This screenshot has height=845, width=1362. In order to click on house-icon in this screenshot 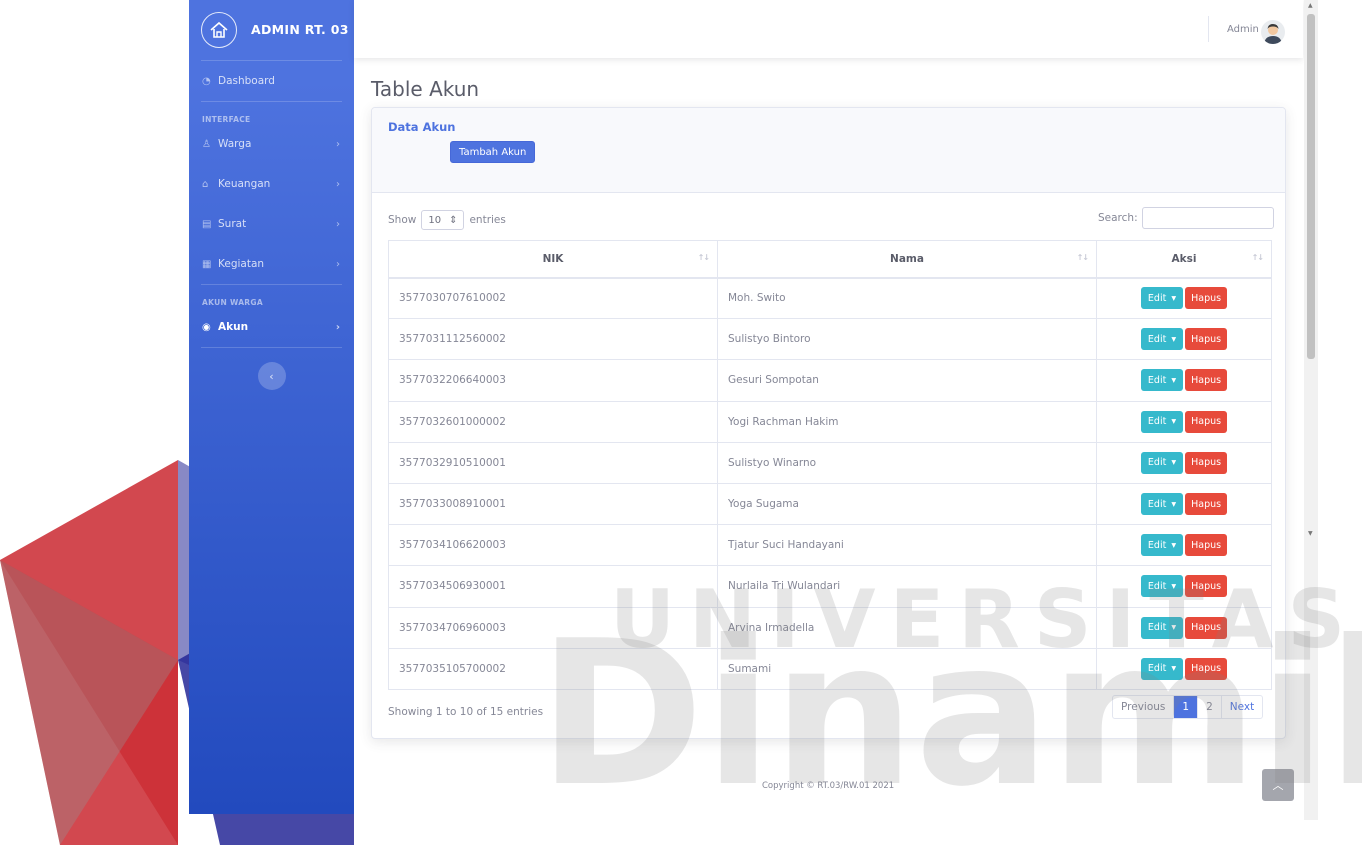, I will do `click(219, 30)`.